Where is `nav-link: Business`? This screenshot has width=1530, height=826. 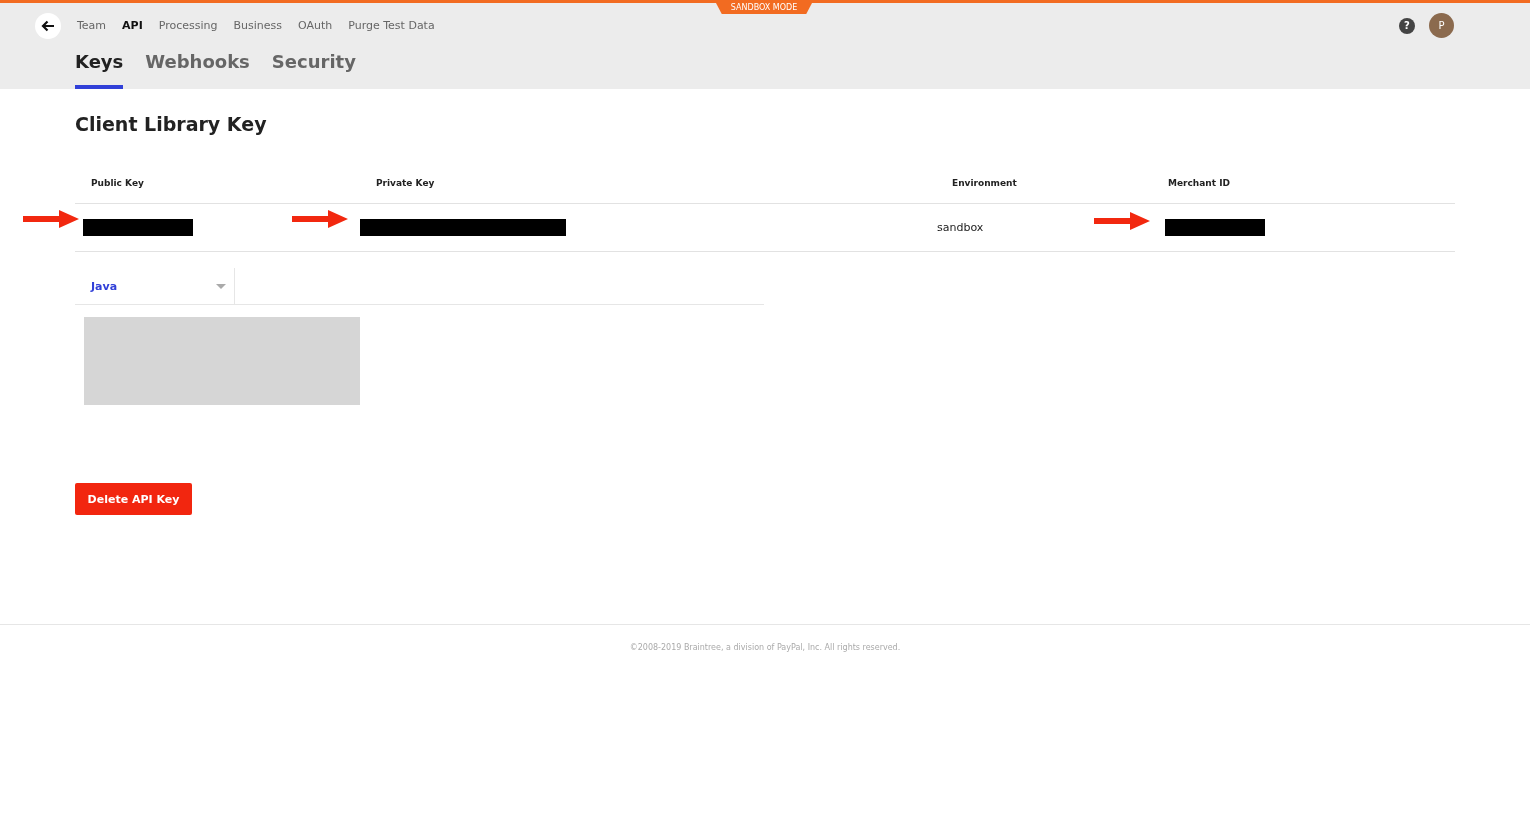
nav-link: Business is located at coordinates (257, 25).